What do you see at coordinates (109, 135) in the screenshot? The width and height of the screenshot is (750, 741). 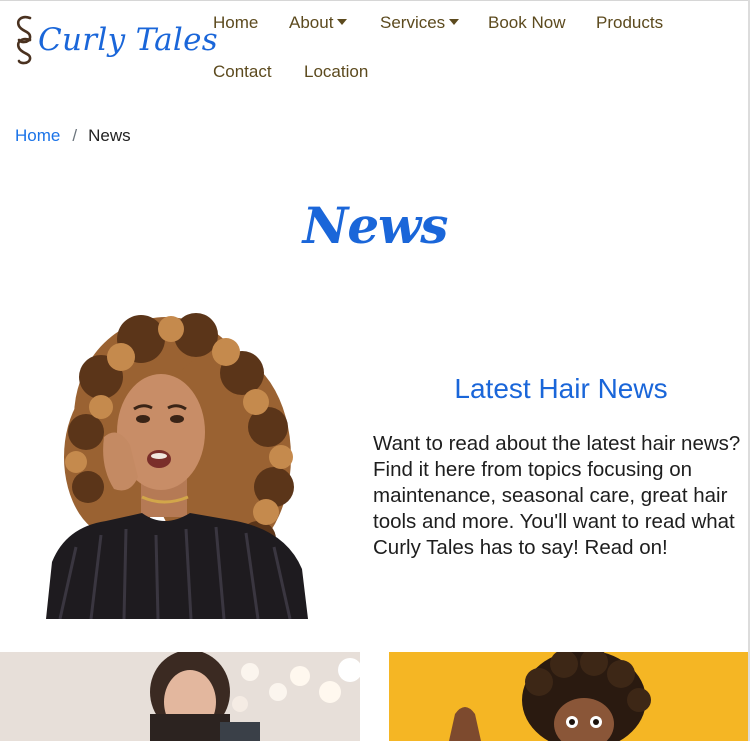 I see `breadcrumb-current: News` at bounding box center [109, 135].